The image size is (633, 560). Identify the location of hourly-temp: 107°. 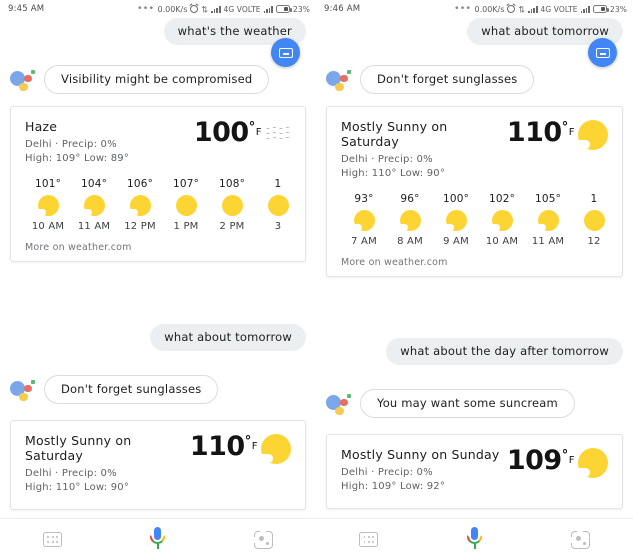
(186, 184).